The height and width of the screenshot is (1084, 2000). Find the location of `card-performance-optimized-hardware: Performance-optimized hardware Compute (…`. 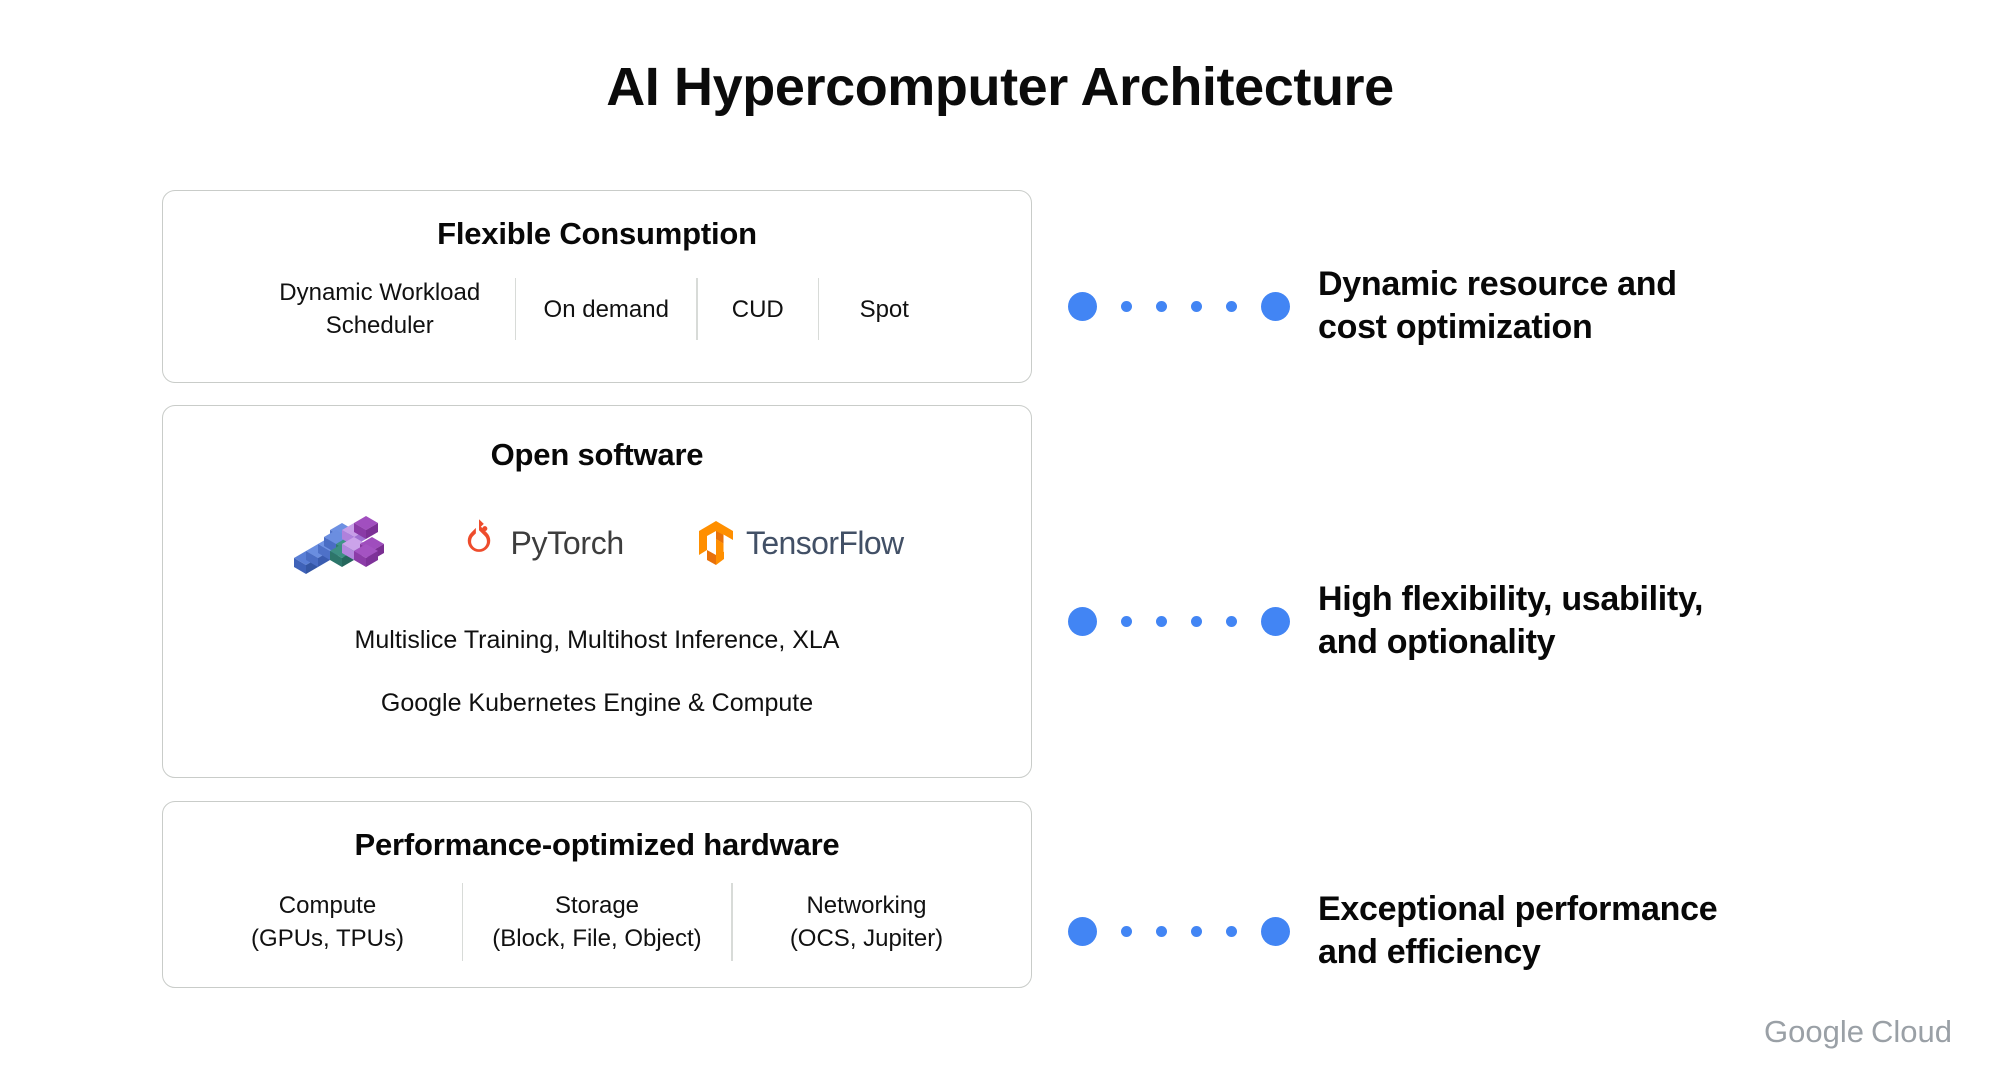

card-performance-optimized-hardware: Performance-optimized hardware Compute (… is located at coordinates (597, 894).